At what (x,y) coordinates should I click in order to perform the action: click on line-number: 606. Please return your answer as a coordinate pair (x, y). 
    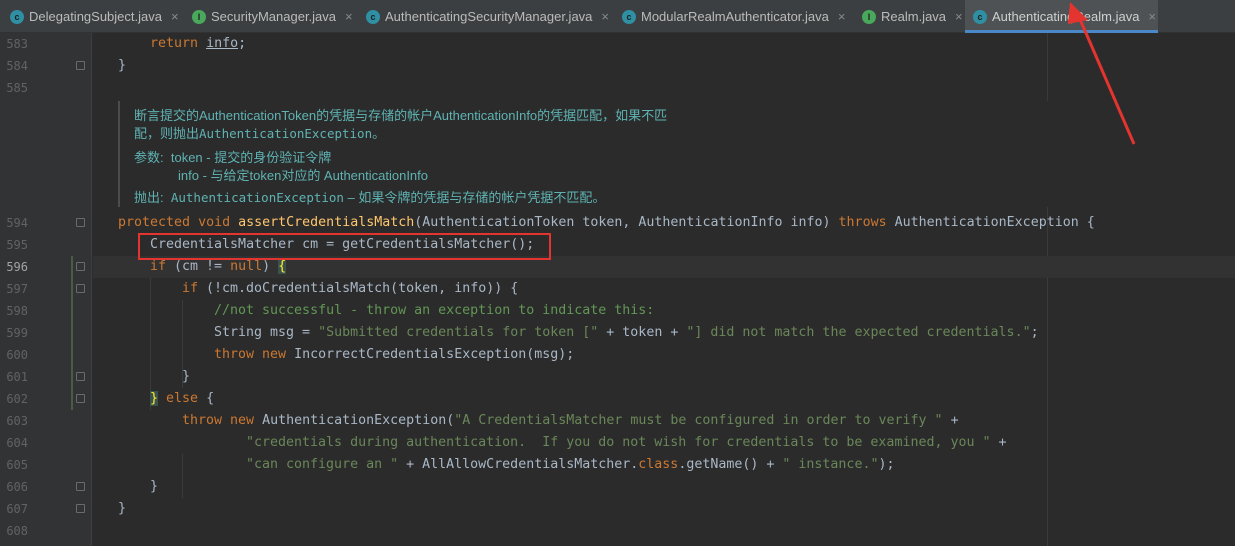
    Looking at the image, I should click on (17, 487).